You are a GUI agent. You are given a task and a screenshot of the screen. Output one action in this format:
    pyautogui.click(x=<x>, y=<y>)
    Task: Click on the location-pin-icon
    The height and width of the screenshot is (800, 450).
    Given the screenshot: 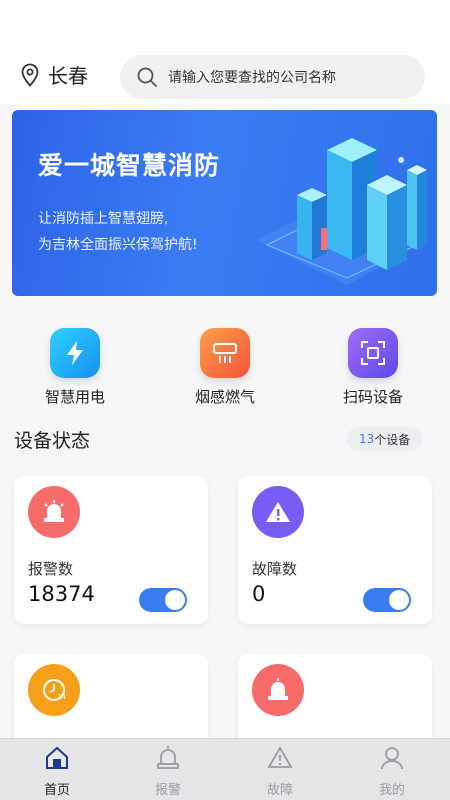 What is the action you would take?
    pyautogui.click(x=30, y=75)
    